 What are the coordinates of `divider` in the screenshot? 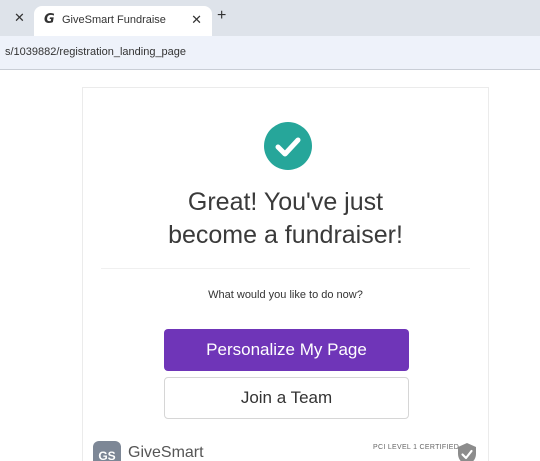 It's located at (285, 268).